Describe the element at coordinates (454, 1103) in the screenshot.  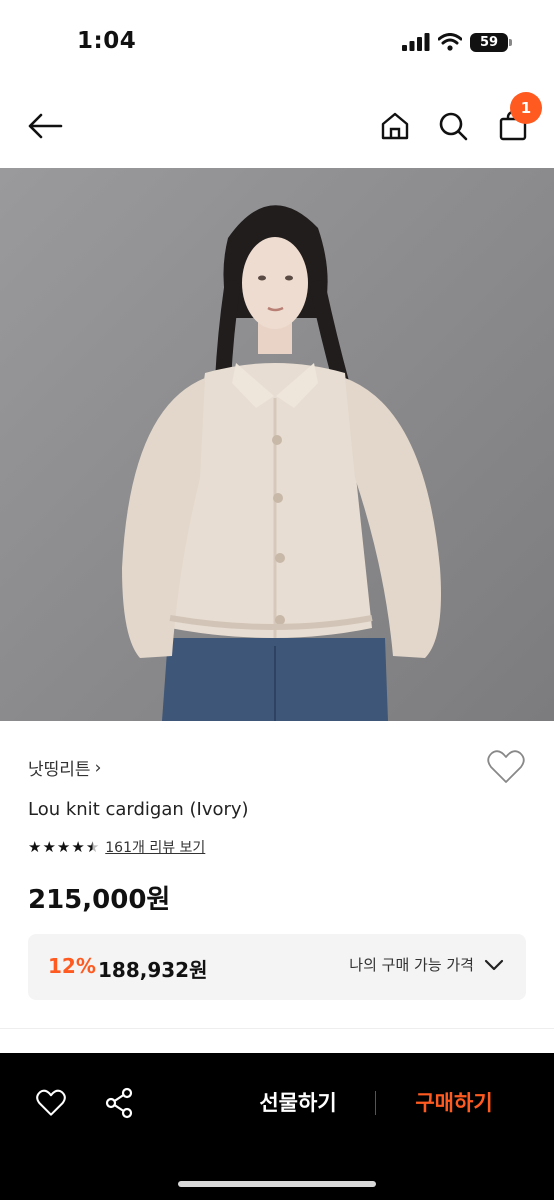
I see `buy-button: 구매하기` at that location.